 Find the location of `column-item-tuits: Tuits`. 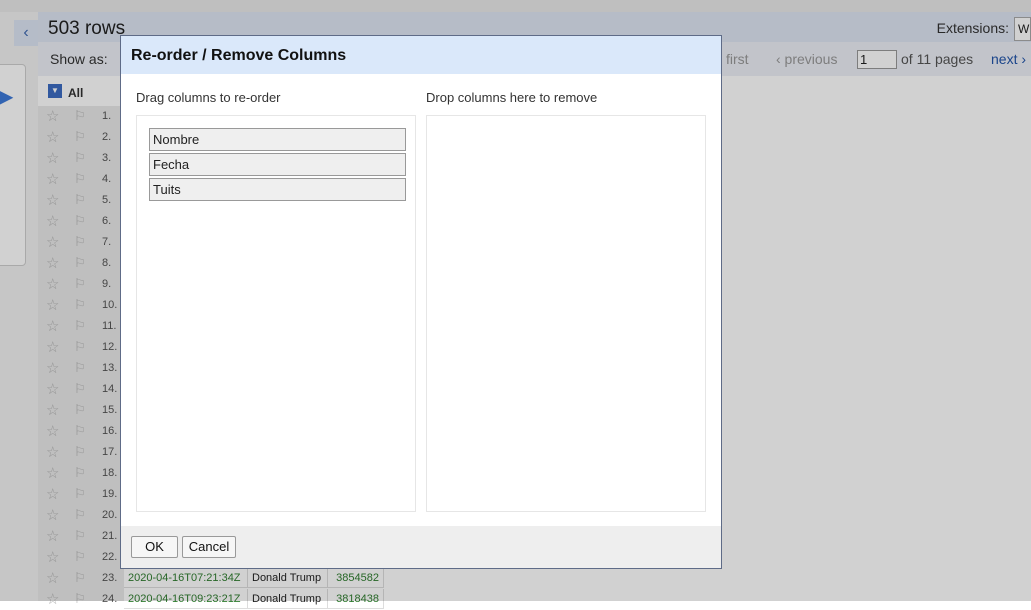

column-item-tuits: Tuits is located at coordinates (277, 189).